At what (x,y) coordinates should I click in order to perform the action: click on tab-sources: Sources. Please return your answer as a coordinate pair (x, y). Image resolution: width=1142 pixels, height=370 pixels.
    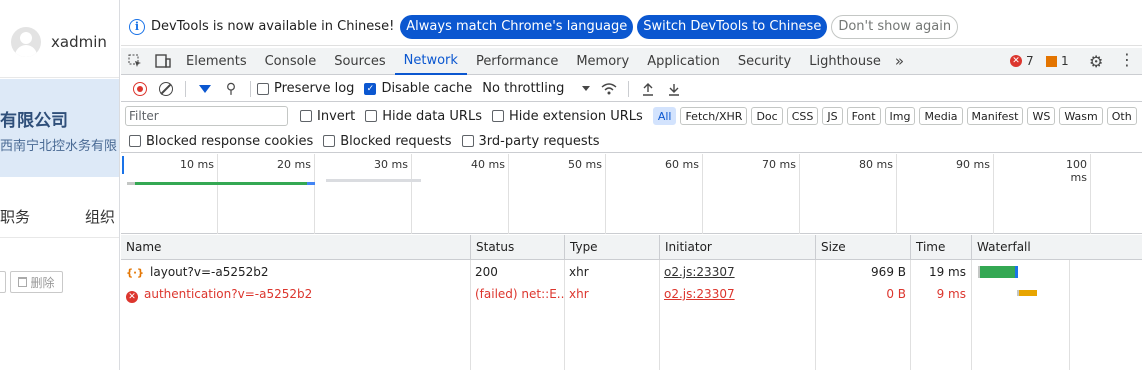
    Looking at the image, I should click on (359, 61).